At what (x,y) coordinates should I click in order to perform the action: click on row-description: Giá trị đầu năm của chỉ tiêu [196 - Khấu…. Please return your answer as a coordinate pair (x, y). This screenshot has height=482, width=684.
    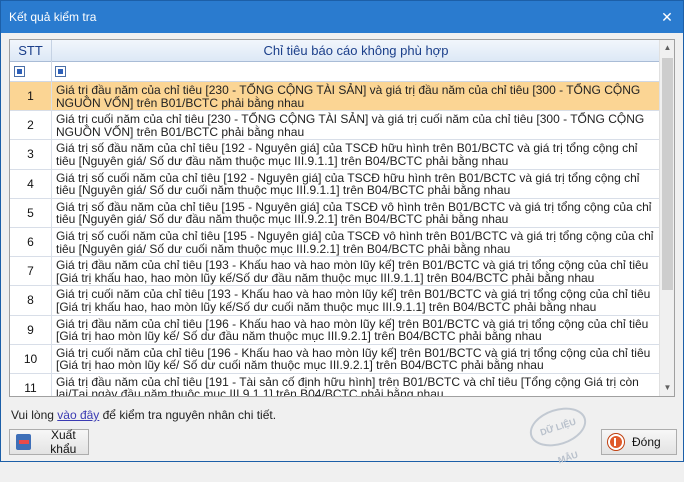
    Looking at the image, I should click on (352, 330).